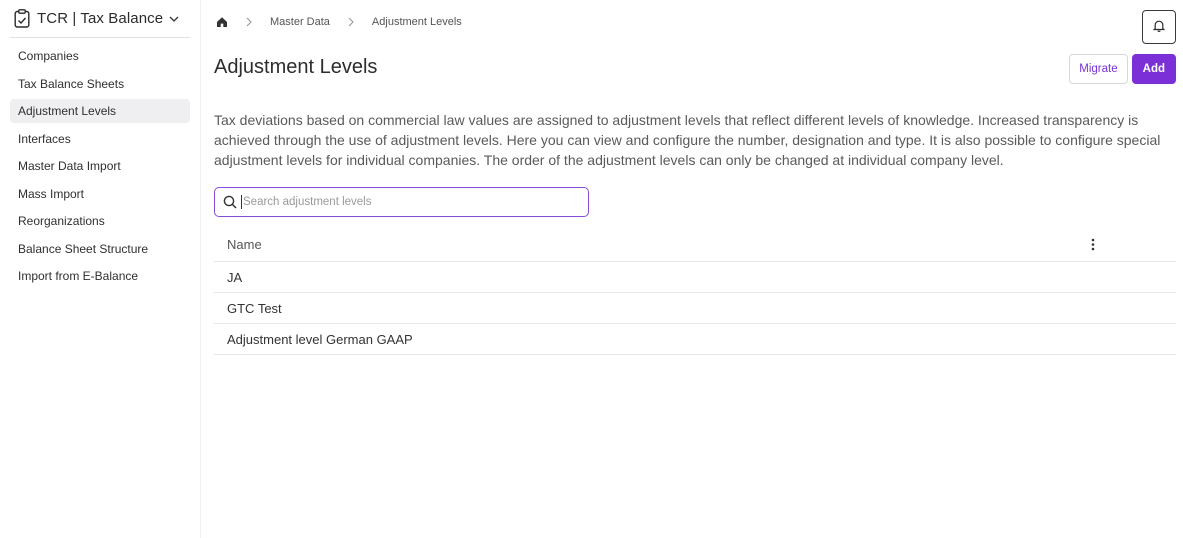  I want to click on header-actions: Migrate Add, so click(1122, 69).